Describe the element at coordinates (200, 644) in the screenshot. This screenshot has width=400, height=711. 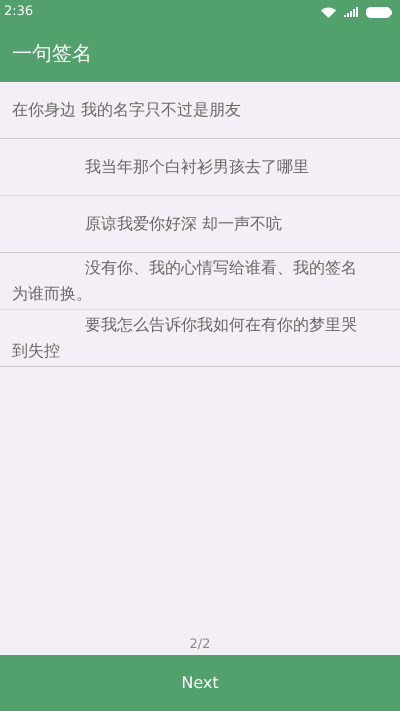
I see `page-indicator: 2/2` at that location.